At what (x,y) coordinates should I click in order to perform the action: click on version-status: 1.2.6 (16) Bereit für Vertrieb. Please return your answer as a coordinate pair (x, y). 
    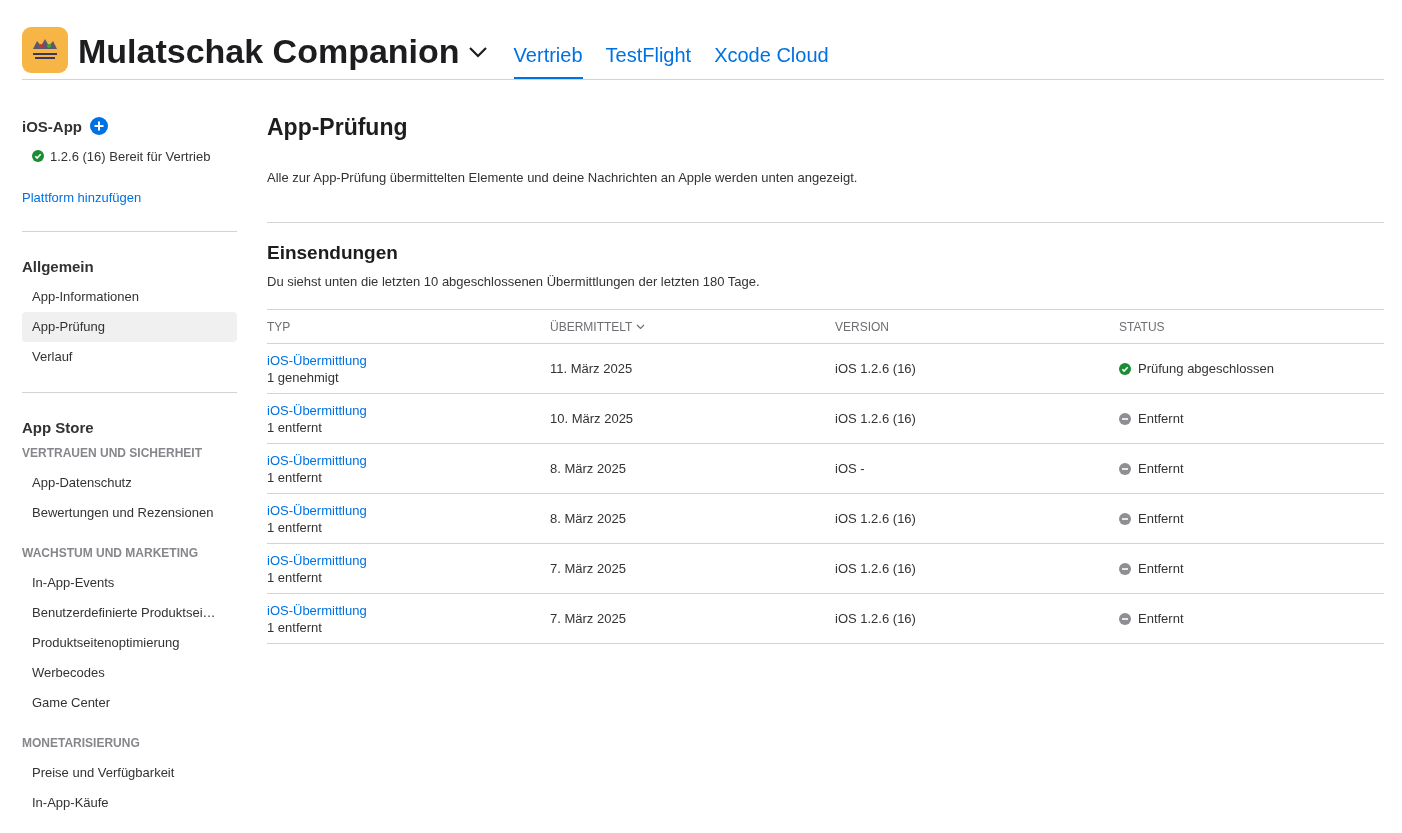
    Looking at the image, I should click on (130, 156).